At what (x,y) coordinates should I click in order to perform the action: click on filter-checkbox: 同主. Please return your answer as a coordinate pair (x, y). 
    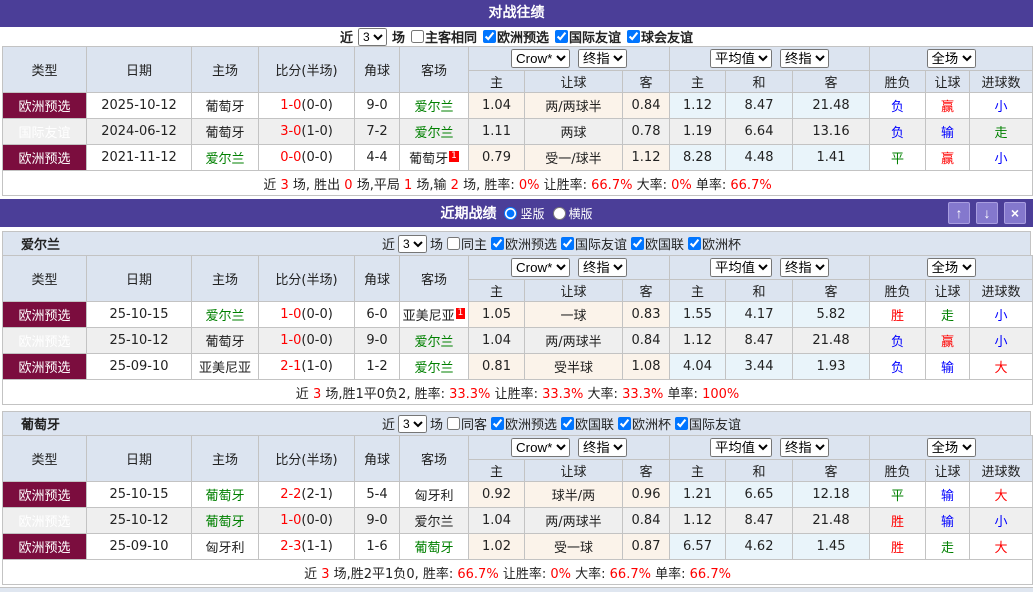
    Looking at the image, I should click on (466, 243).